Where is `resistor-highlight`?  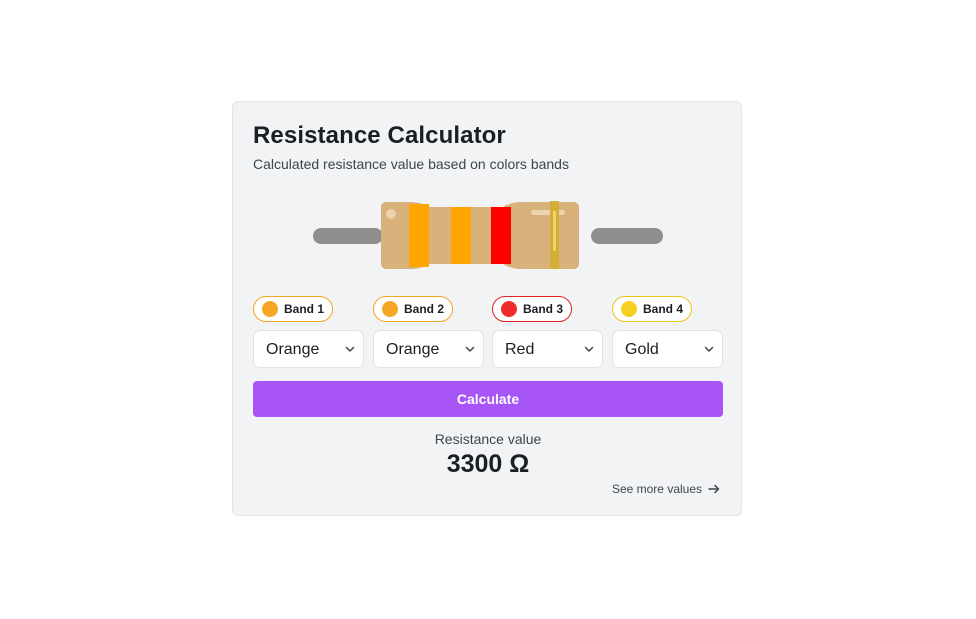
resistor-highlight is located at coordinates (391, 214).